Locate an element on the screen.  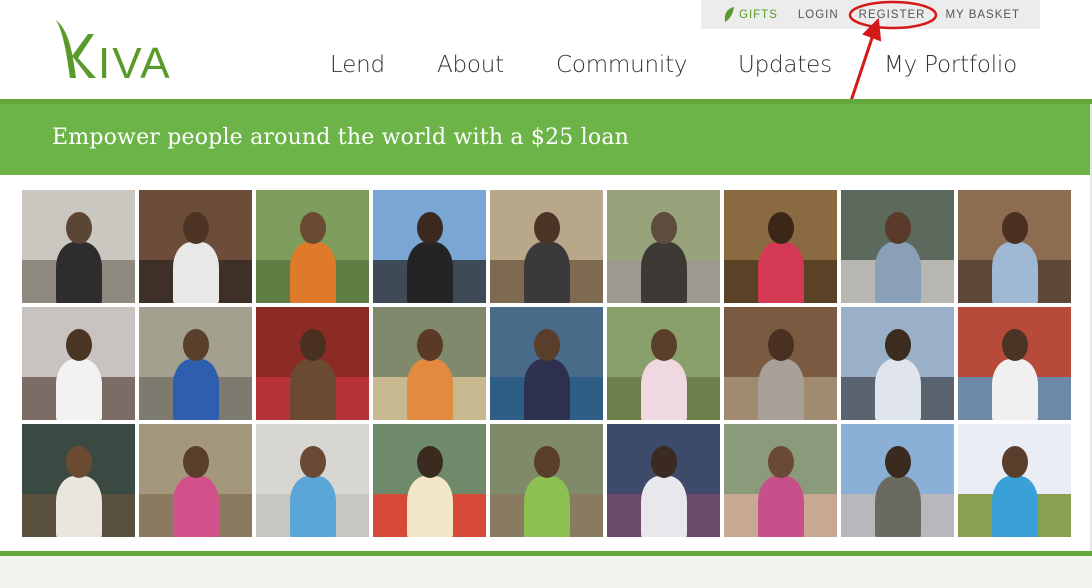
logo-text: IVA is located at coordinates (135, 60).